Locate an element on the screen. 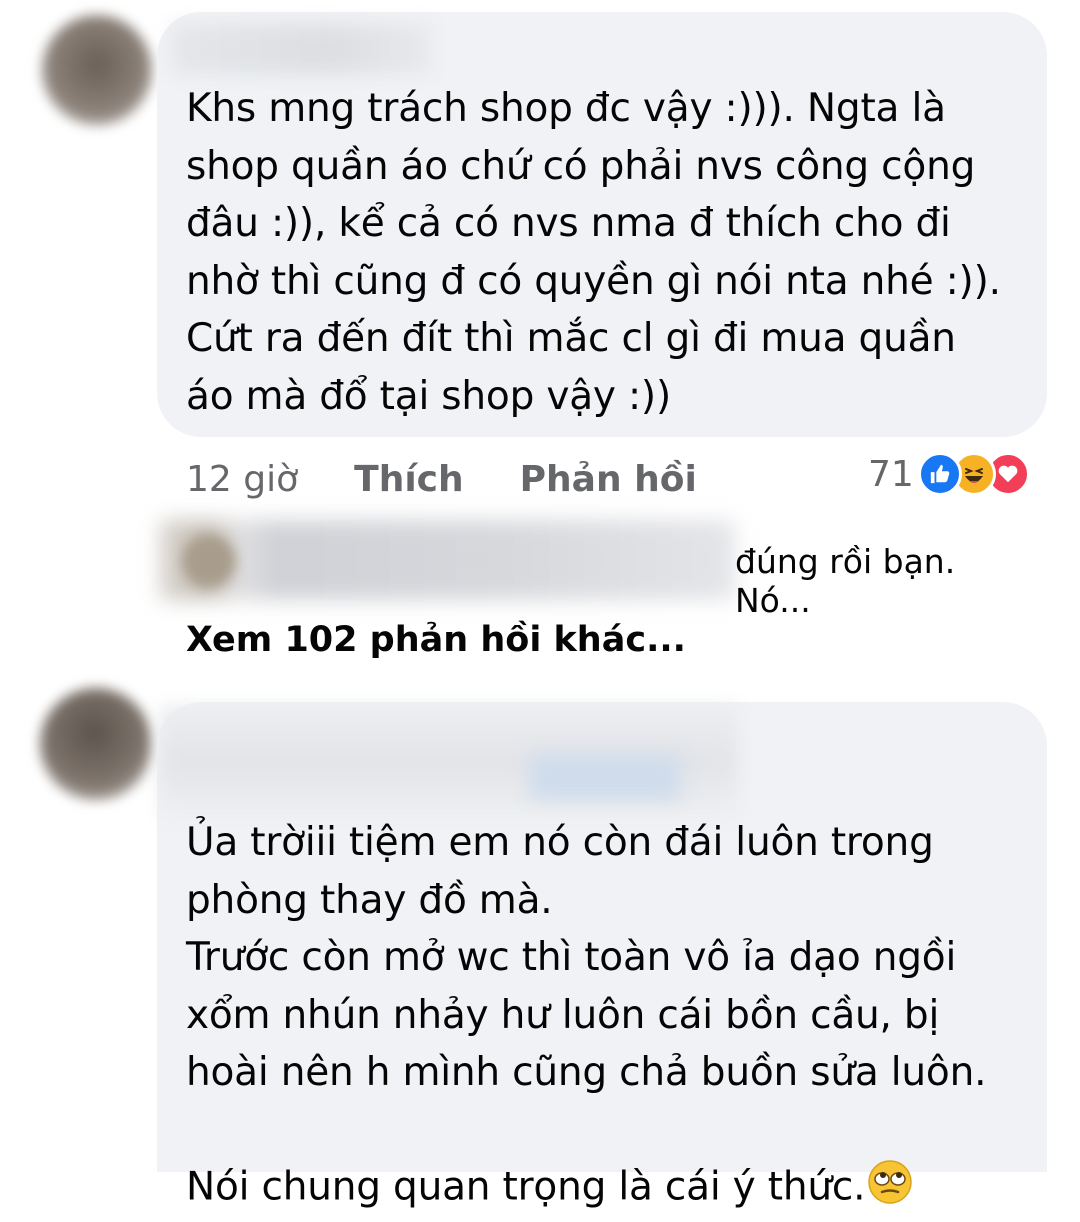 The height and width of the screenshot is (1222, 1080). reply-avatar is located at coordinates (209, 561).